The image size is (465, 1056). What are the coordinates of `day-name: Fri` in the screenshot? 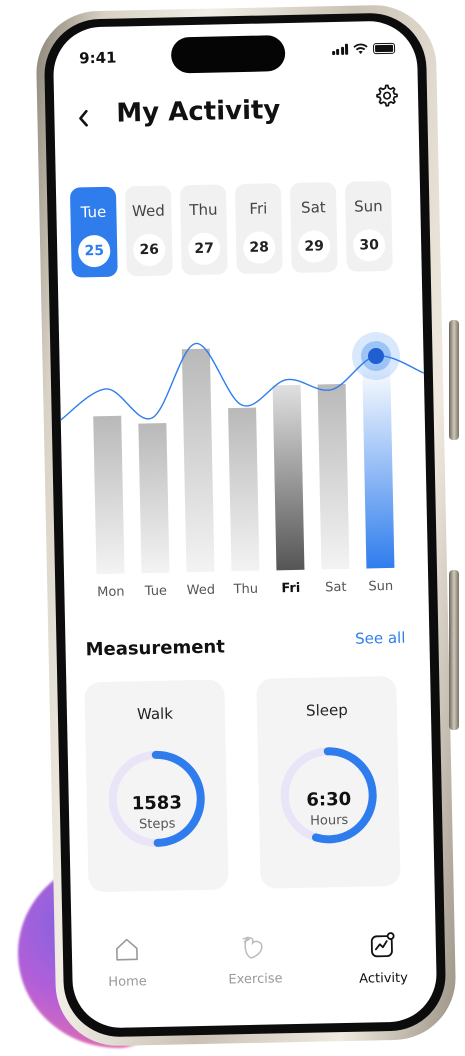 It's located at (258, 208).